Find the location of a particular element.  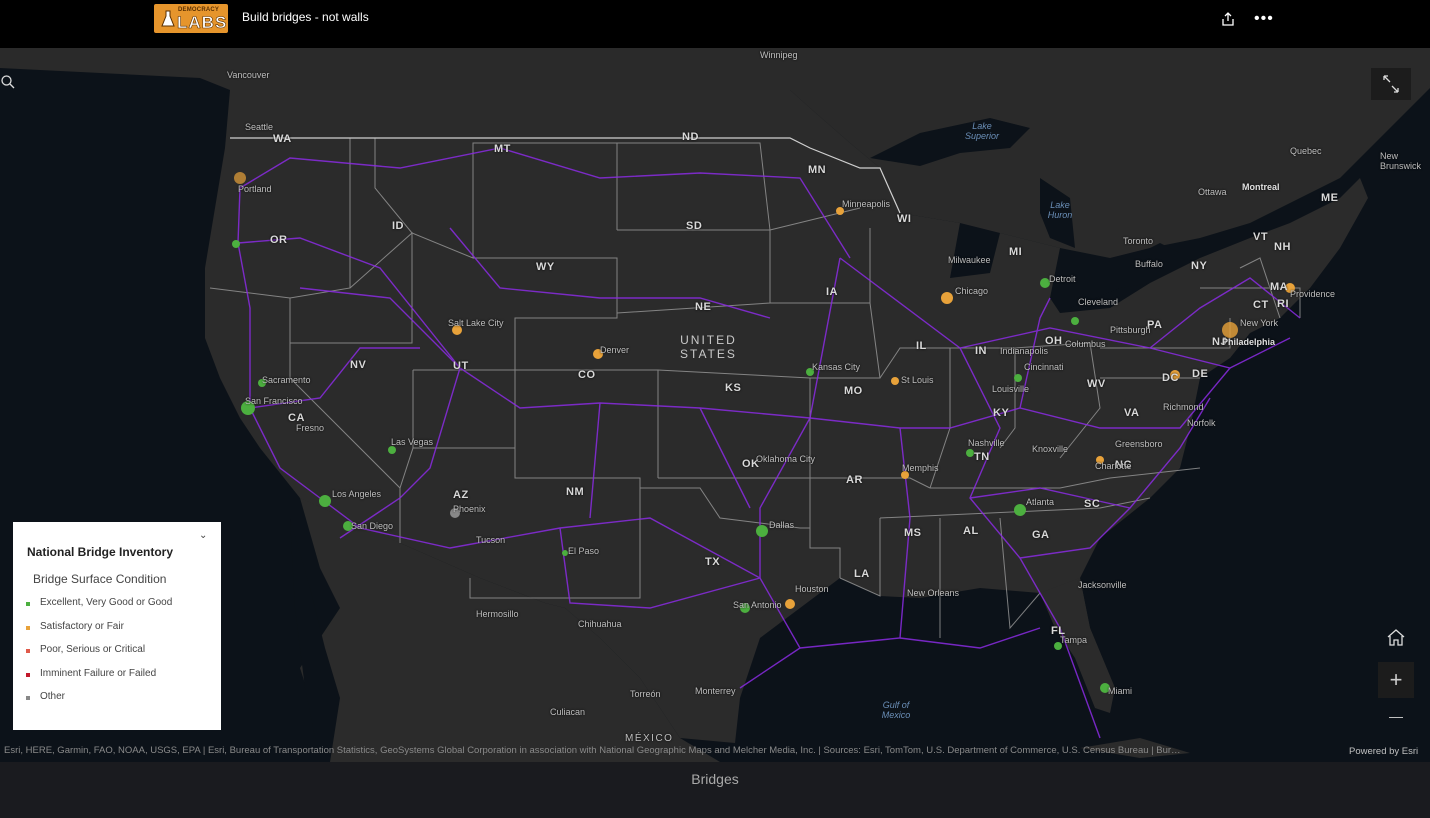

legend-item-label: Excellent, Very Good or Good is located at coordinates (106, 602).